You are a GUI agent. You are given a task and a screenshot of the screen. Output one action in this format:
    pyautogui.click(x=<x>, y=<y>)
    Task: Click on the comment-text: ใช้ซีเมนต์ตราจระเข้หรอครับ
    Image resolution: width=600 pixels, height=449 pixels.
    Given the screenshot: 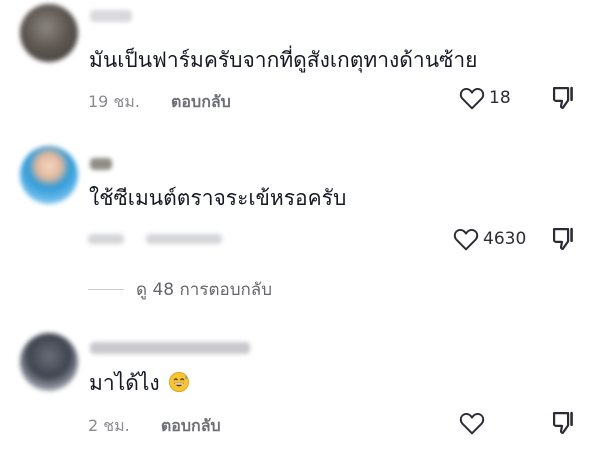 What is the action you would take?
    pyautogui.click(x=218, y=198)
    